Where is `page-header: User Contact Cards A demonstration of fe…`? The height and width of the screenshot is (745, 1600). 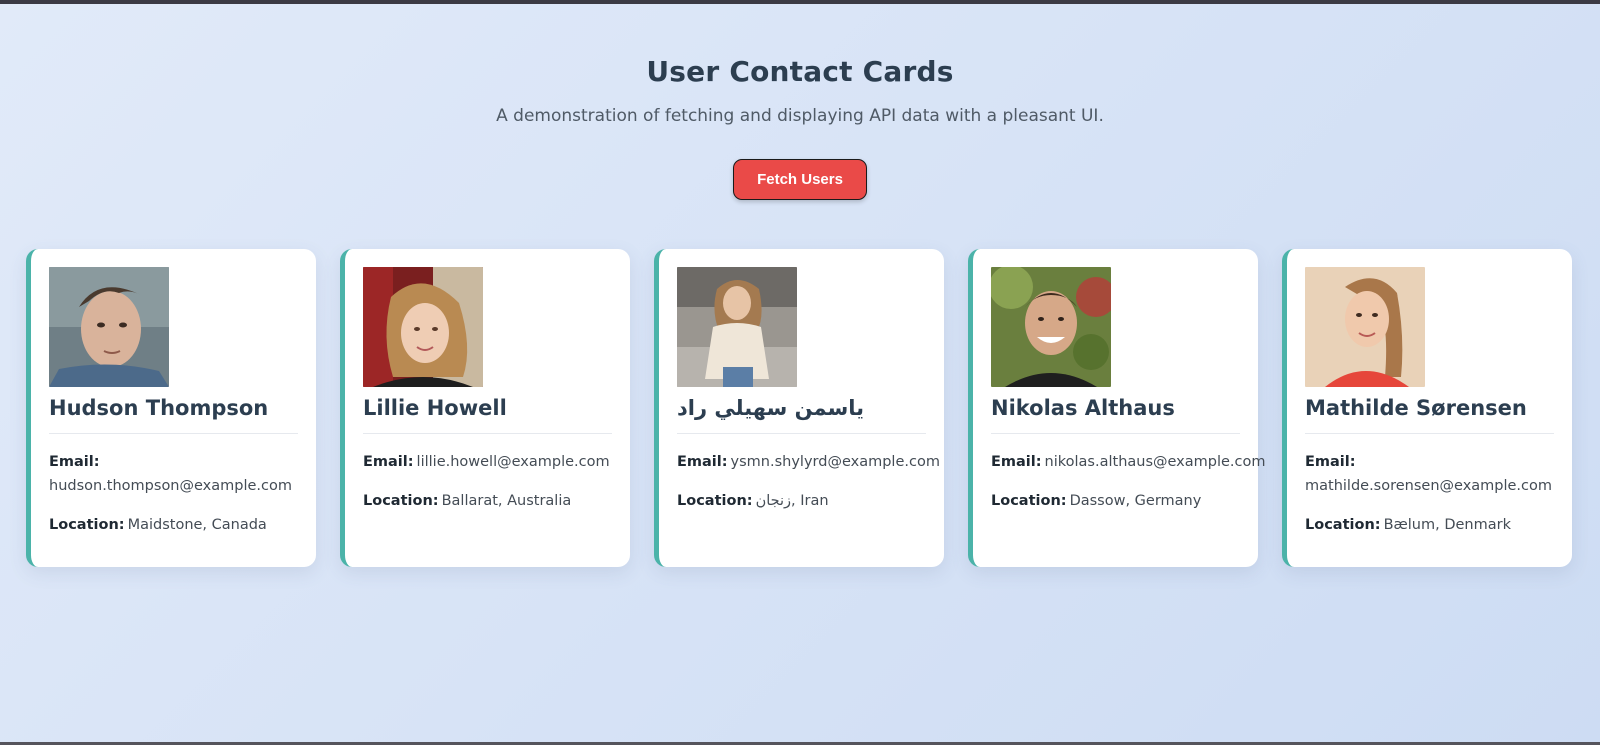 page-header: User Contact Cards A demonstration of fe… is located at coordinates (800, 90).